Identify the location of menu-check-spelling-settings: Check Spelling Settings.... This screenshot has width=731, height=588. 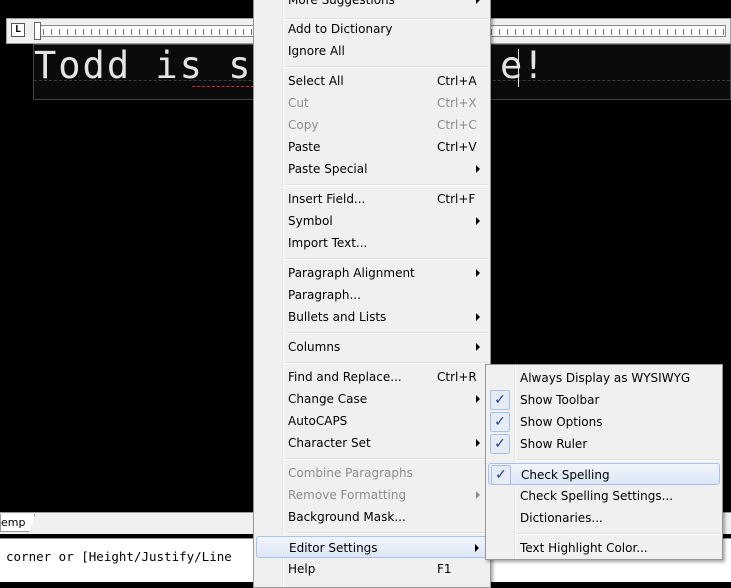
(604, 496).